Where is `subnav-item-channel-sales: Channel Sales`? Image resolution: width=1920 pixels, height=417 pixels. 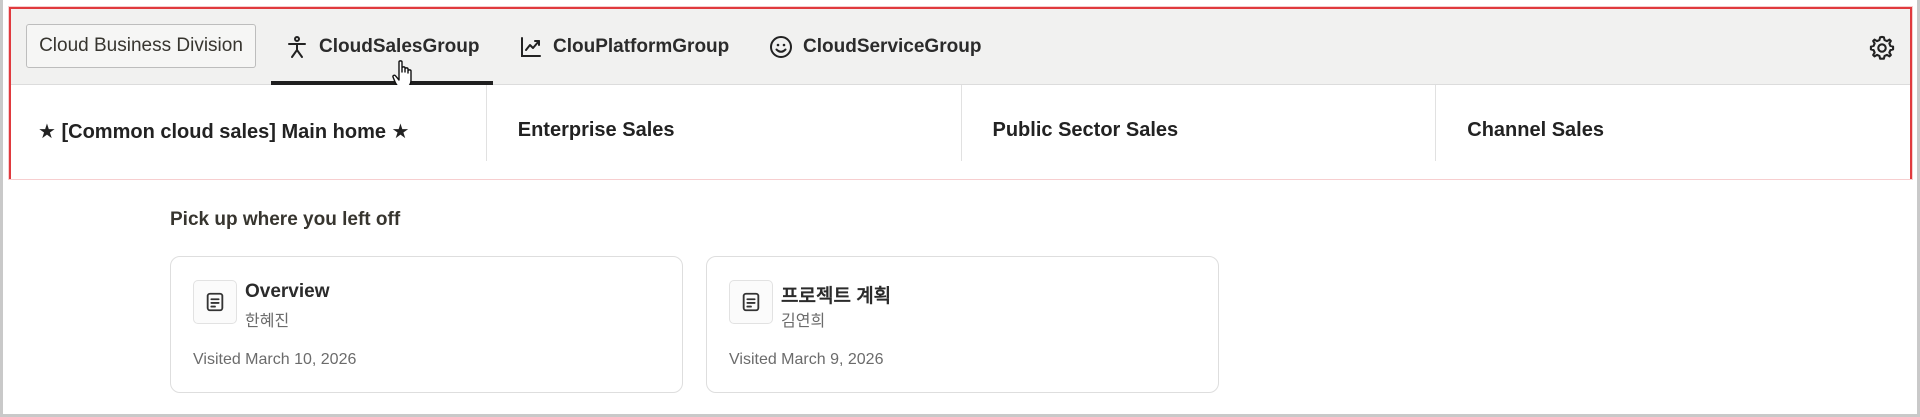 subnav-item-channel-sales: Channel Sales is located at coordinates (1672, 132).